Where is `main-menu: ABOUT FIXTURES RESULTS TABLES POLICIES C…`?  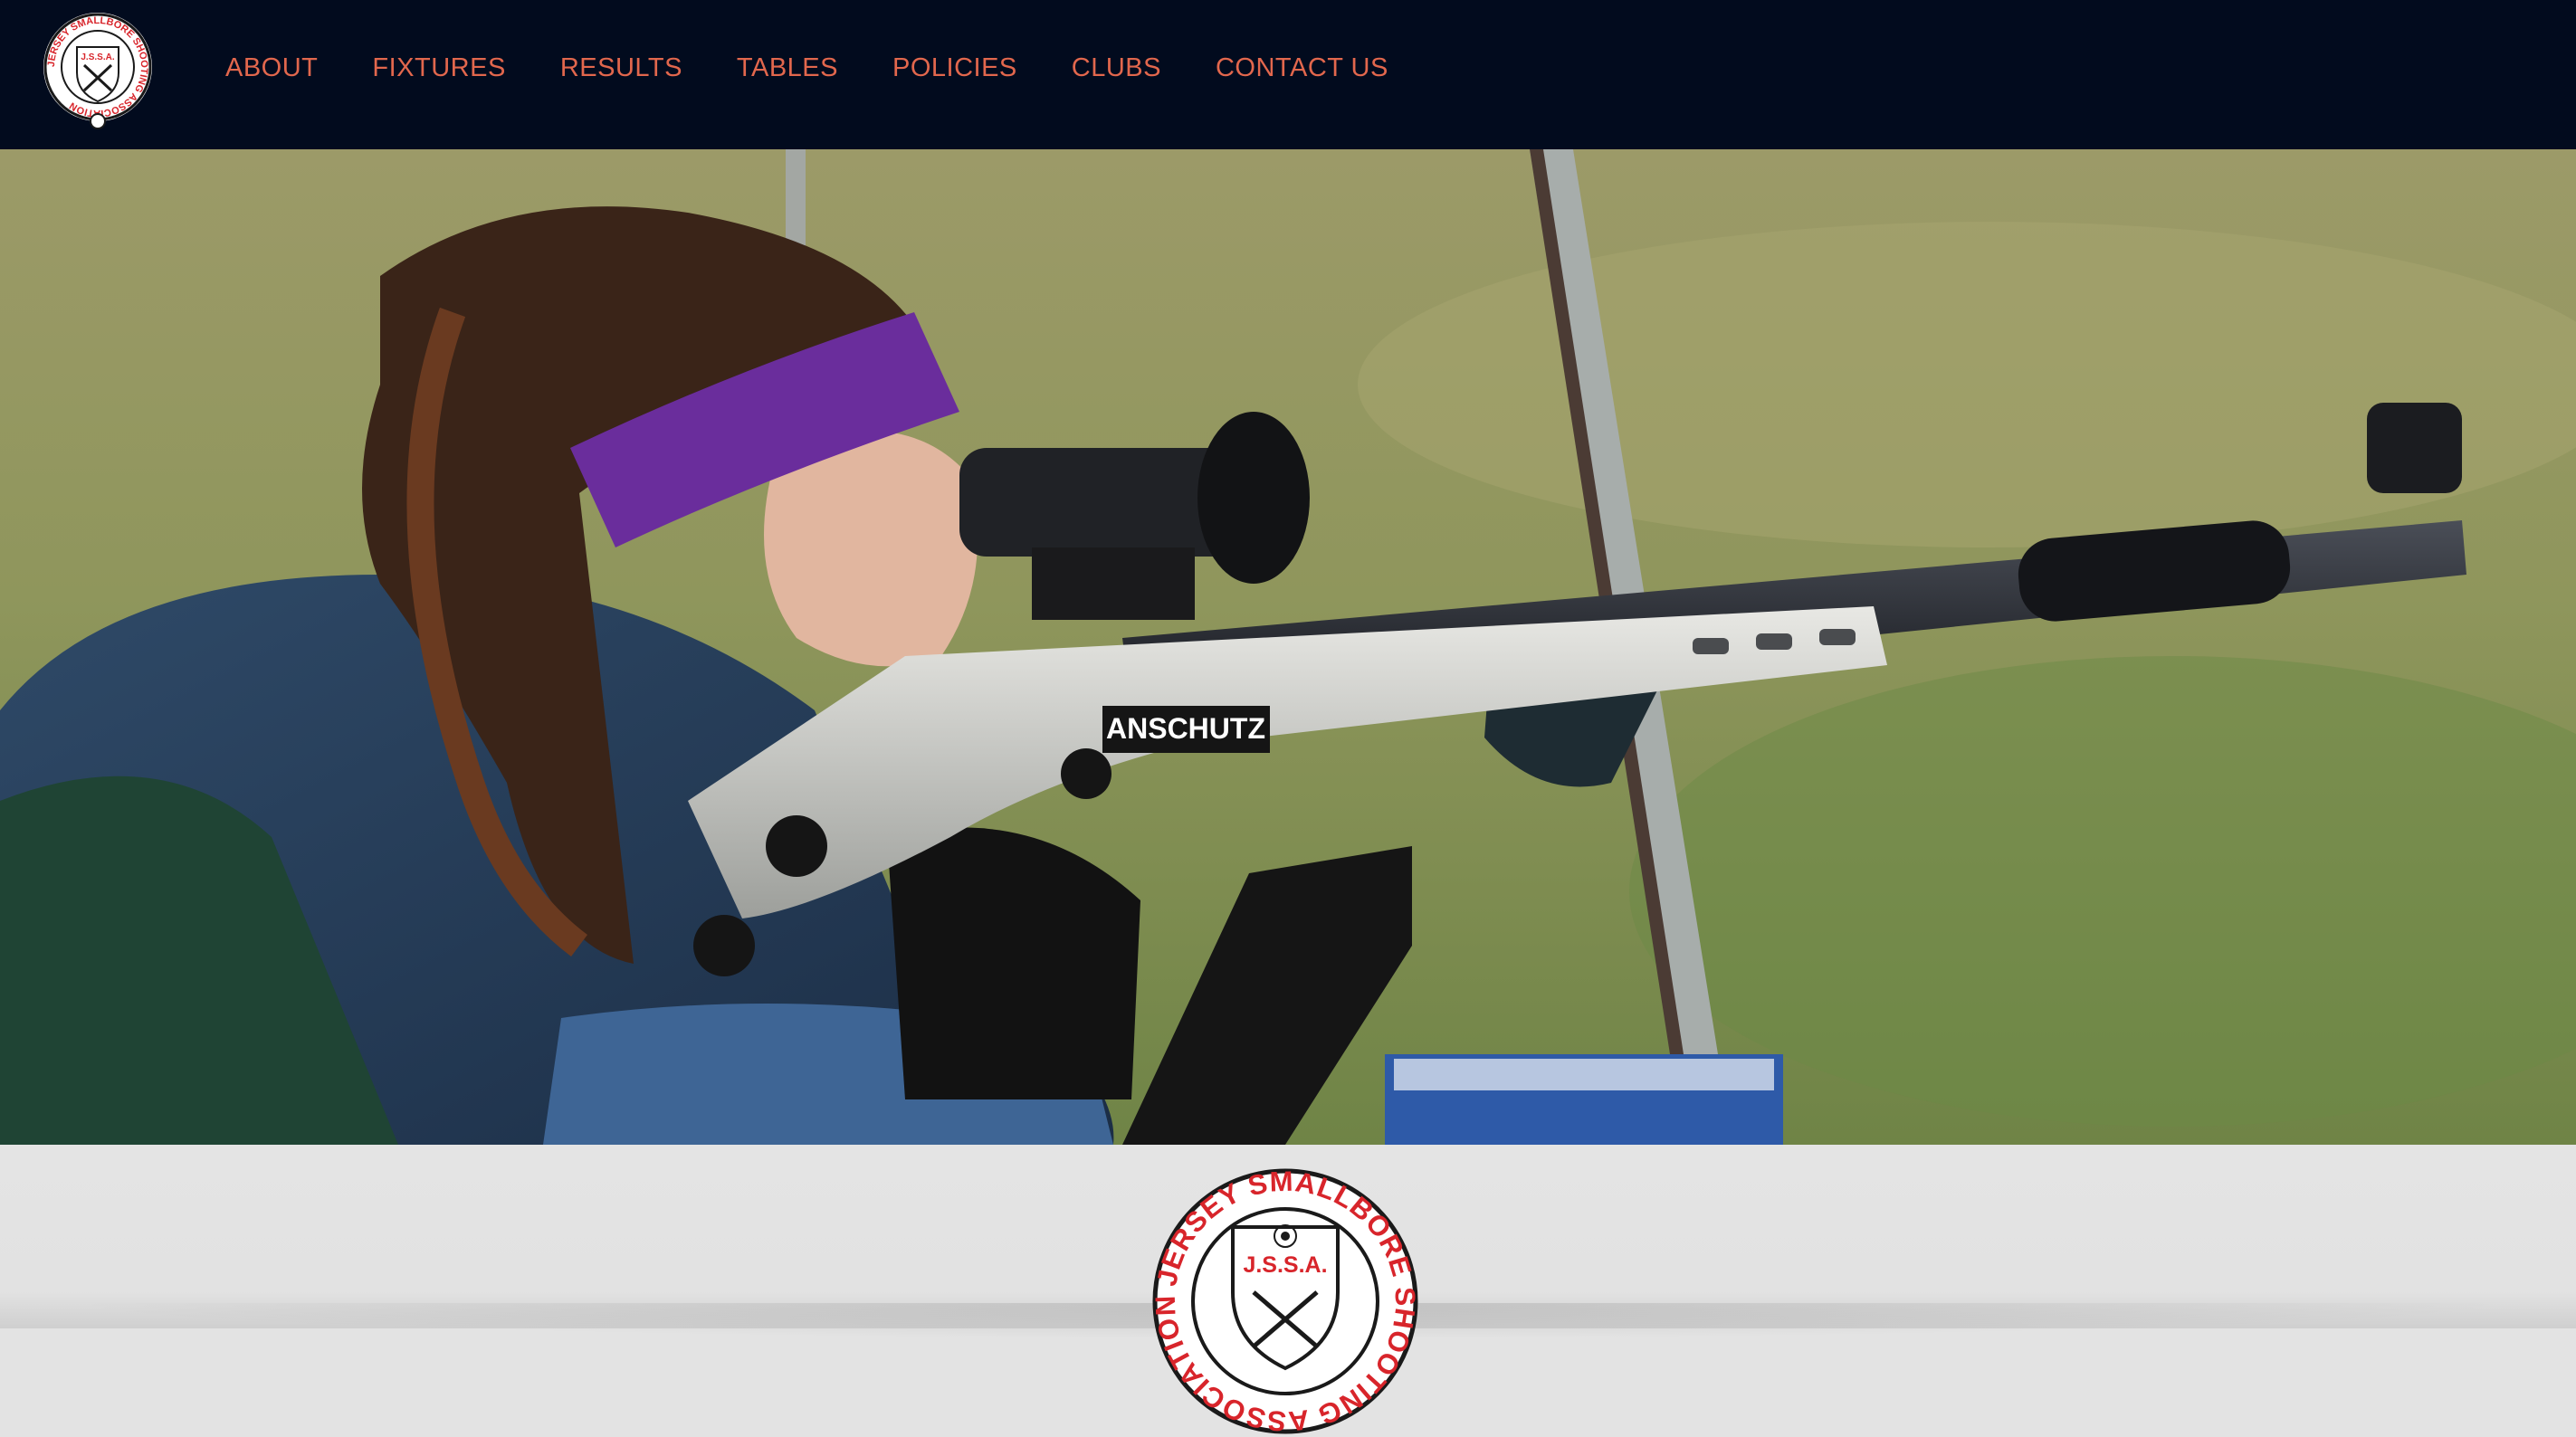
main-menu: ABOUT FIXTURES RESULTS TABLES POLICIES C… is located at coordinates (834, 68).